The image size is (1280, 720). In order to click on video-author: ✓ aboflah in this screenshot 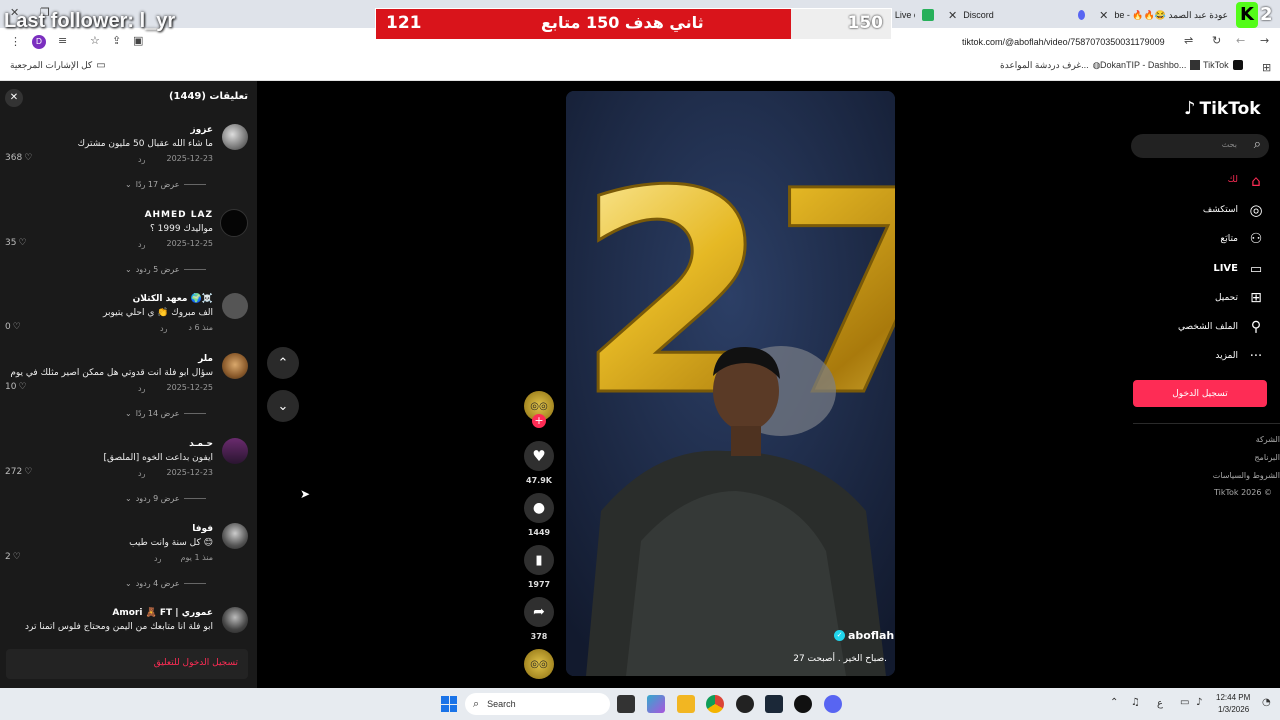, I will do `click(864, 635)`.